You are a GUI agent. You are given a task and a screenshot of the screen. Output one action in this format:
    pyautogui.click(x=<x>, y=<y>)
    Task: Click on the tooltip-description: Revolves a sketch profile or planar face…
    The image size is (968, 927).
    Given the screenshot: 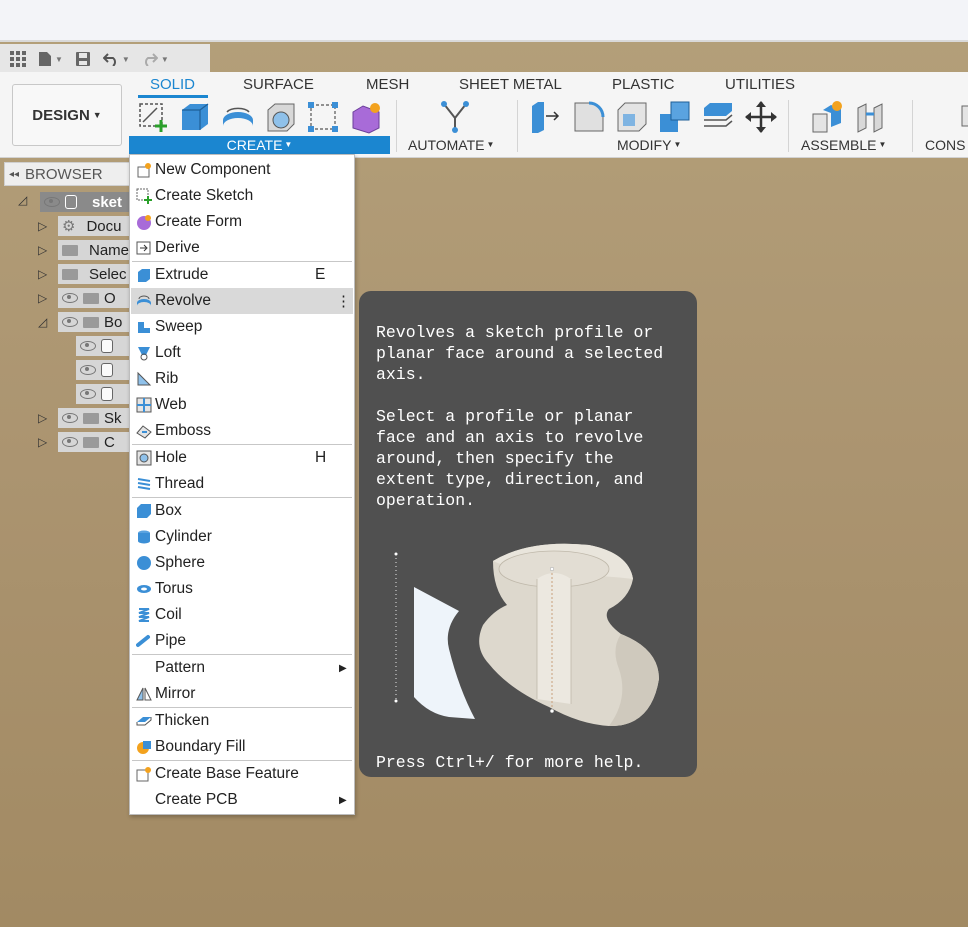 What is the action you would take?
    pyautogui.click(x=520, y=353)
    